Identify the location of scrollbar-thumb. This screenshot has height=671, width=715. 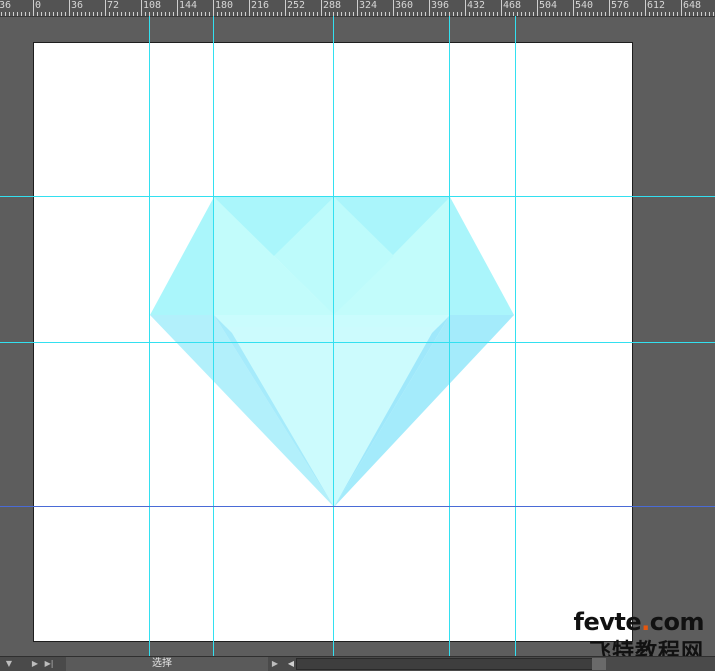
(599, 664).